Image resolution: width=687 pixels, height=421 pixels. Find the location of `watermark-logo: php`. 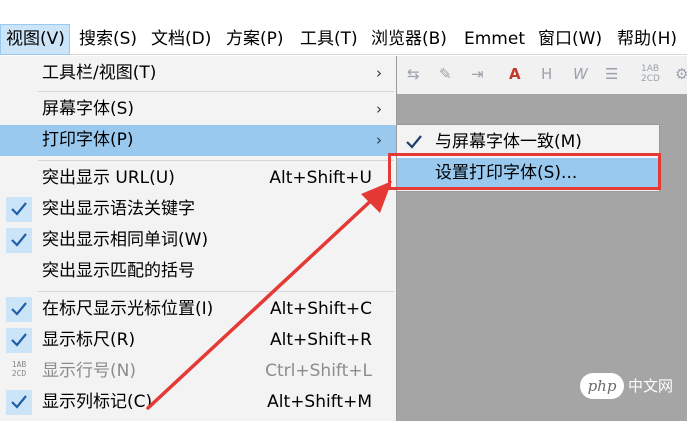

watermark-logo: php is located at coordinates (602, 386).